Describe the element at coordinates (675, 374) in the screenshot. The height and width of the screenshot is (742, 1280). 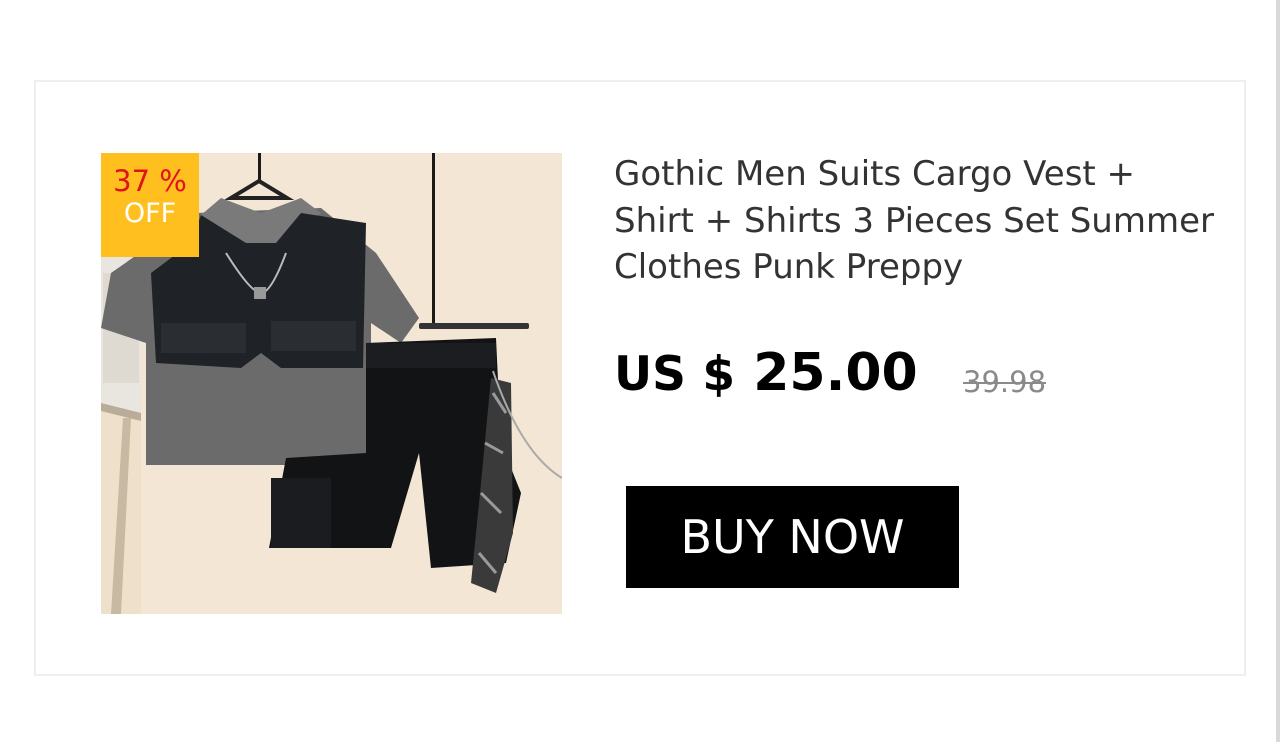
I see `price-currency: US $` at that location.